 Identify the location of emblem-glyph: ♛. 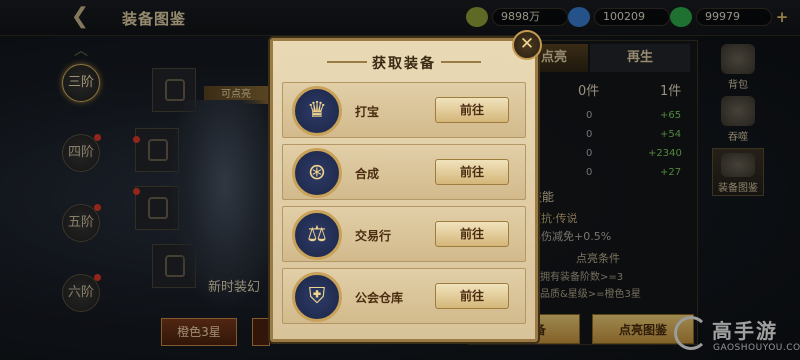
(317, 110).